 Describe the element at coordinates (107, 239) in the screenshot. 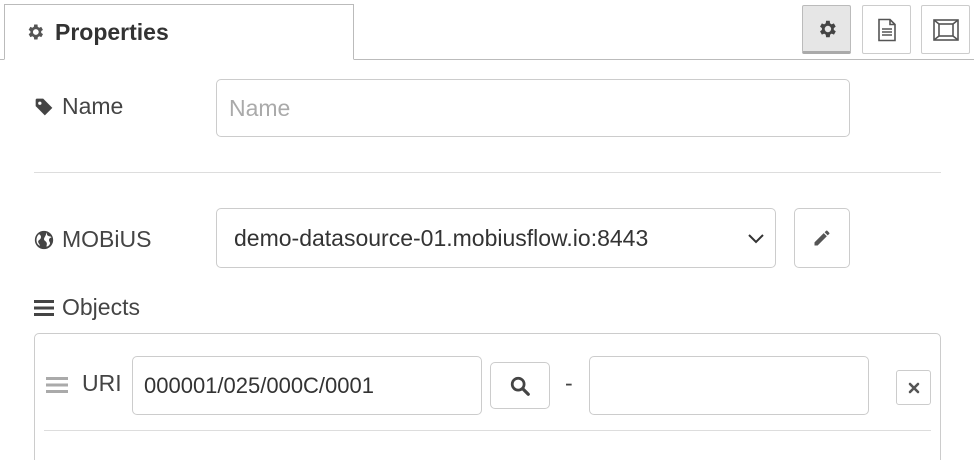

I see `mobius-label: MOBiUS` at that location.